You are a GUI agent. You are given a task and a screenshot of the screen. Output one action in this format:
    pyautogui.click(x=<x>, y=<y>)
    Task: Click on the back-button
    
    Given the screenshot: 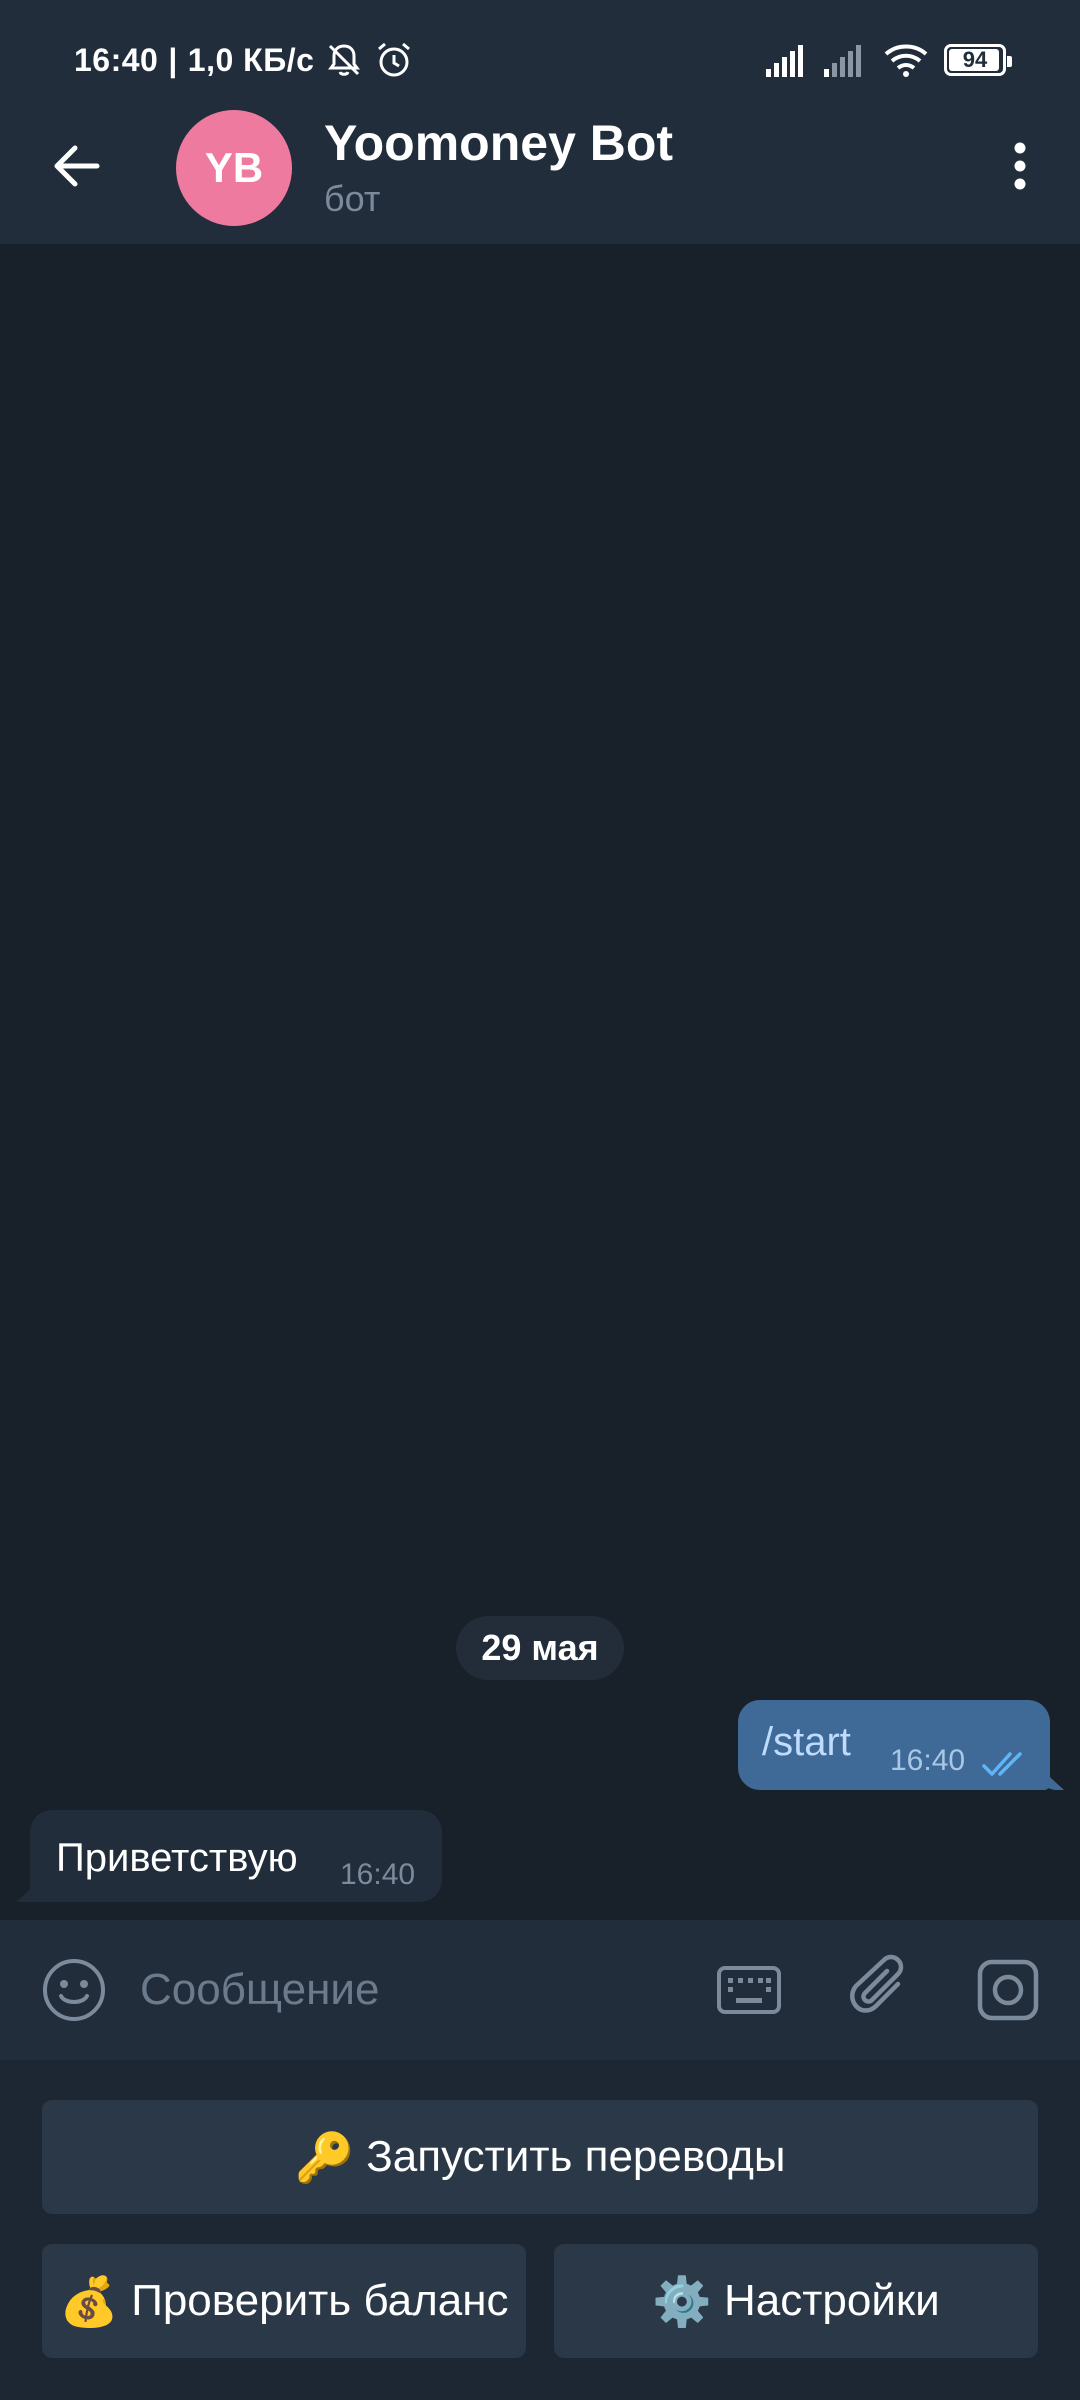 What is the action you would take?
    pyautogui.click(x=76, y=166)
    